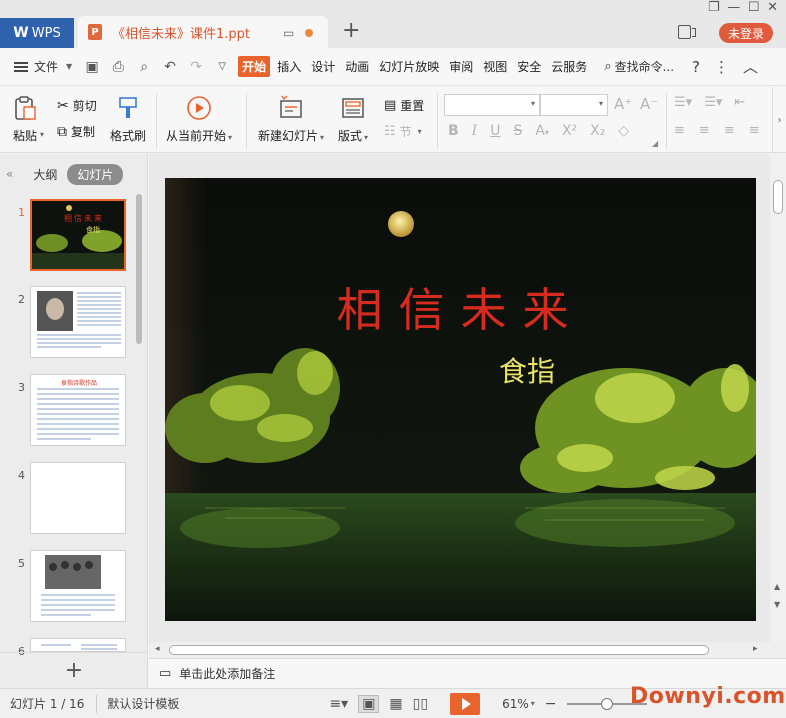  What do you see at coordinates (196, 67) in the screenshot?
I see `redo-icon: ↷` at bounding box center [196, 67].